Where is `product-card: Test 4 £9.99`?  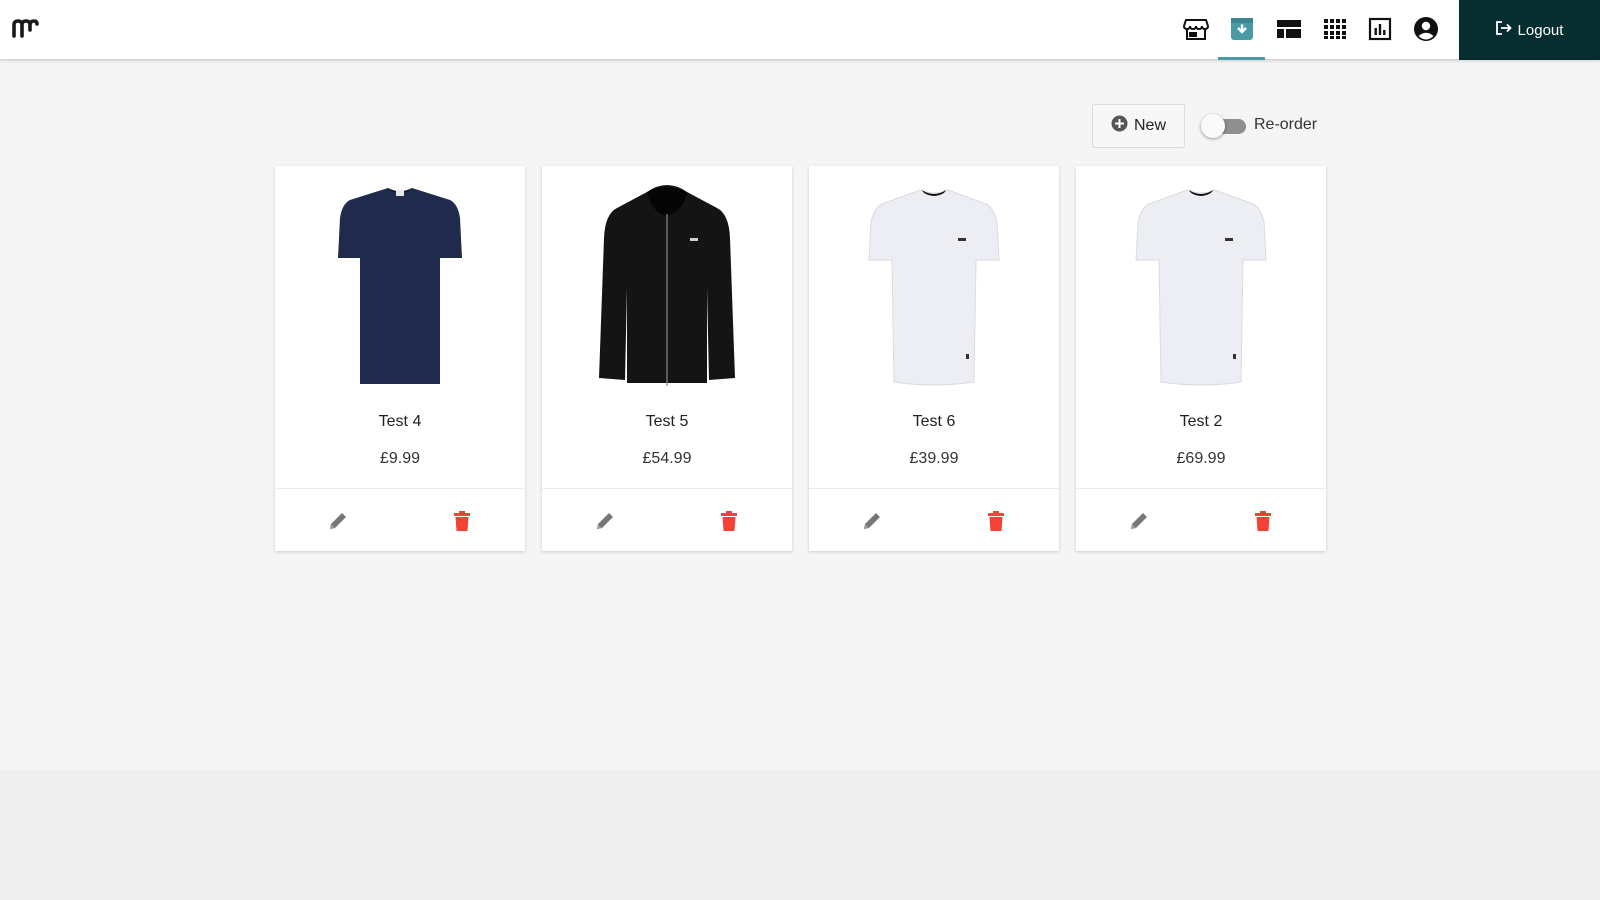
product-card: Test 4 £9.99 is located at coordinates (400, 358).